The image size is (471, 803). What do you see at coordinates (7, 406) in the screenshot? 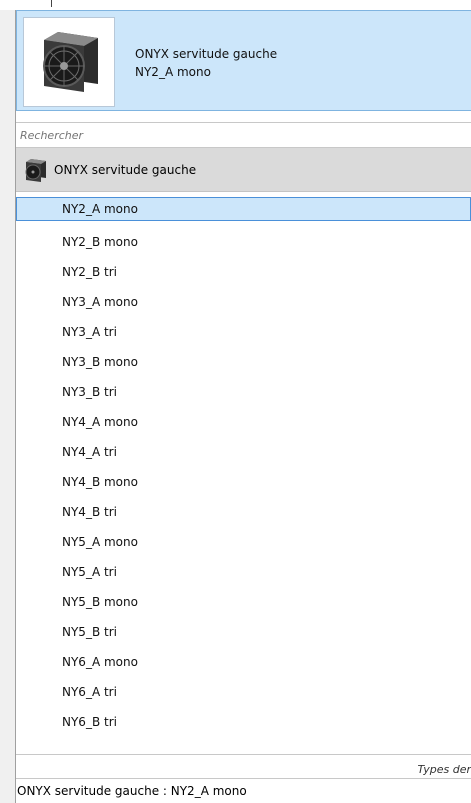
I see `left-gutter` at bounding box center [7, 406].